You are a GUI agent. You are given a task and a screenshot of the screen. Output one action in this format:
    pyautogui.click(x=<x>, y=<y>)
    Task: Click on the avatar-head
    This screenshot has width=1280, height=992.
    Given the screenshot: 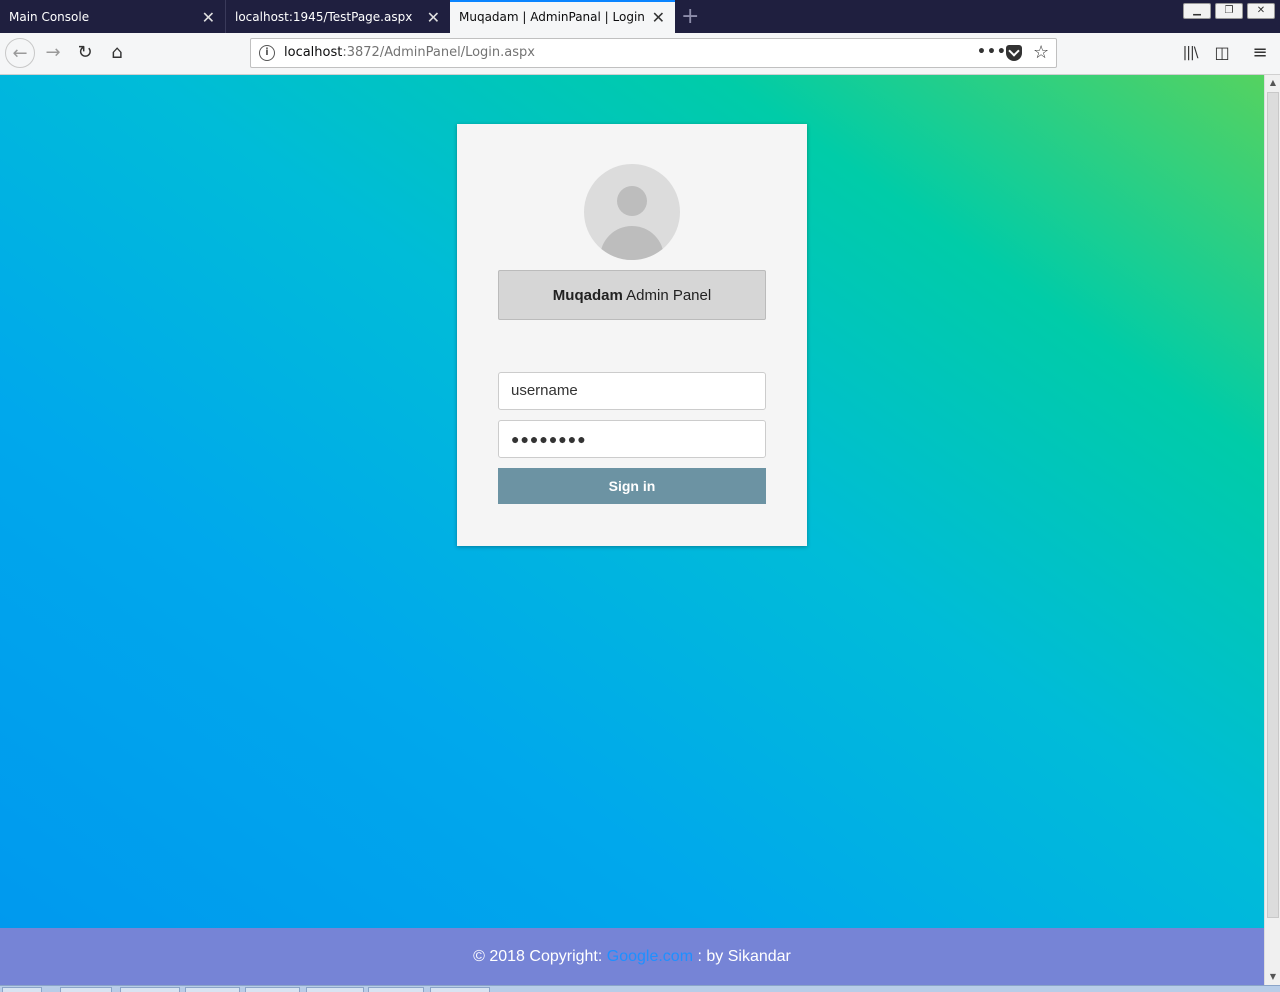 What is the action you would take?
    pyautogui.click(x=632, y=201)
    